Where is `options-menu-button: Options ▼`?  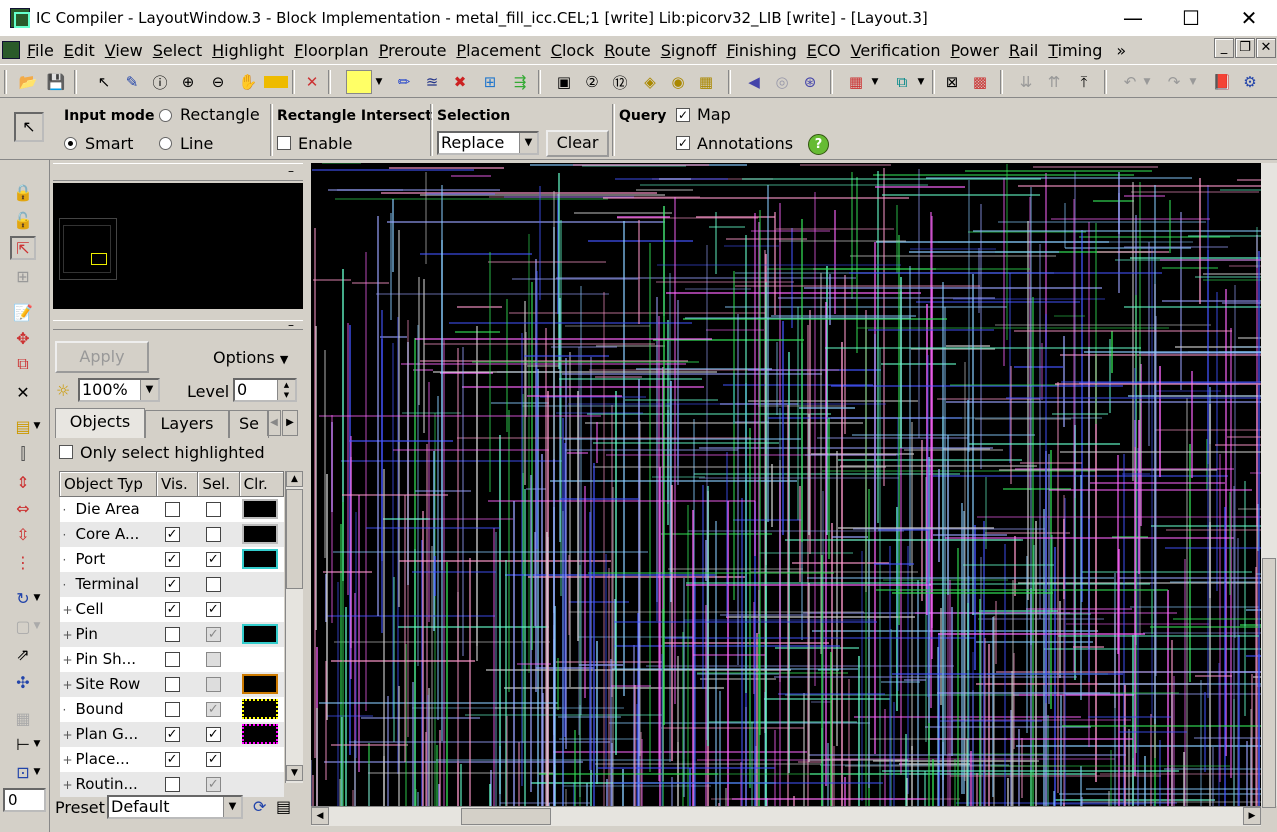
options-menu-button: Options ▼ is located at coordinates (250, 357).